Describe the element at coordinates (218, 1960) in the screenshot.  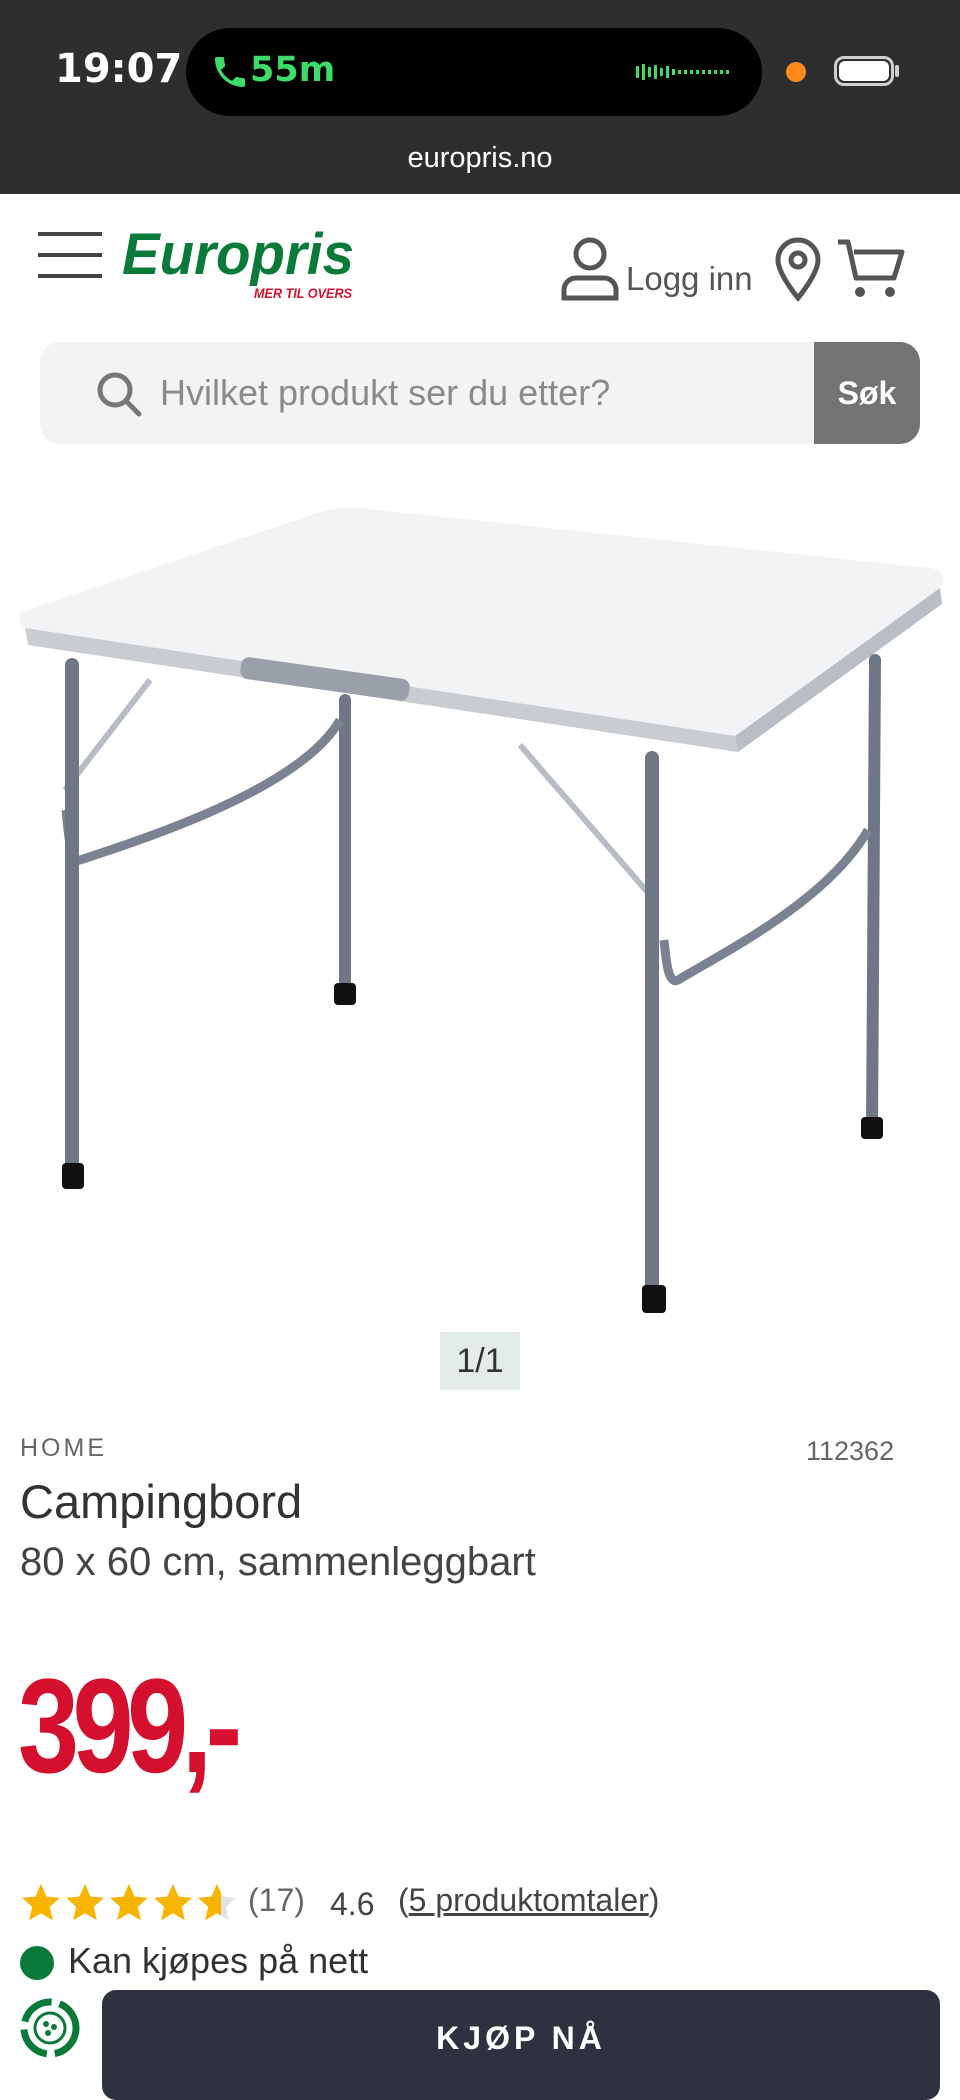
I see `availability-text: Kan kjøpes på nett` at that location.